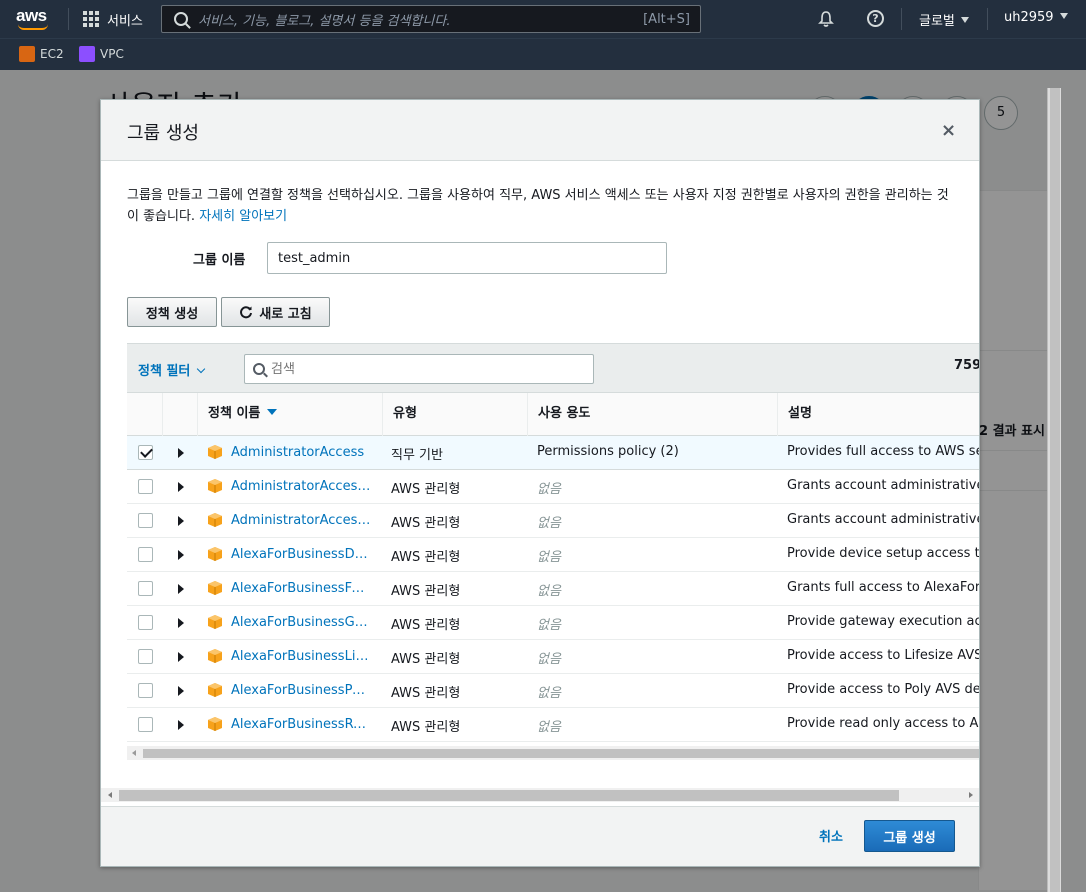 The image size is (1086, 892). What do you see at coordinates (937, 21) in the screenshot?
I see `region-label: 글로벌` at bounding box center [937, 21].